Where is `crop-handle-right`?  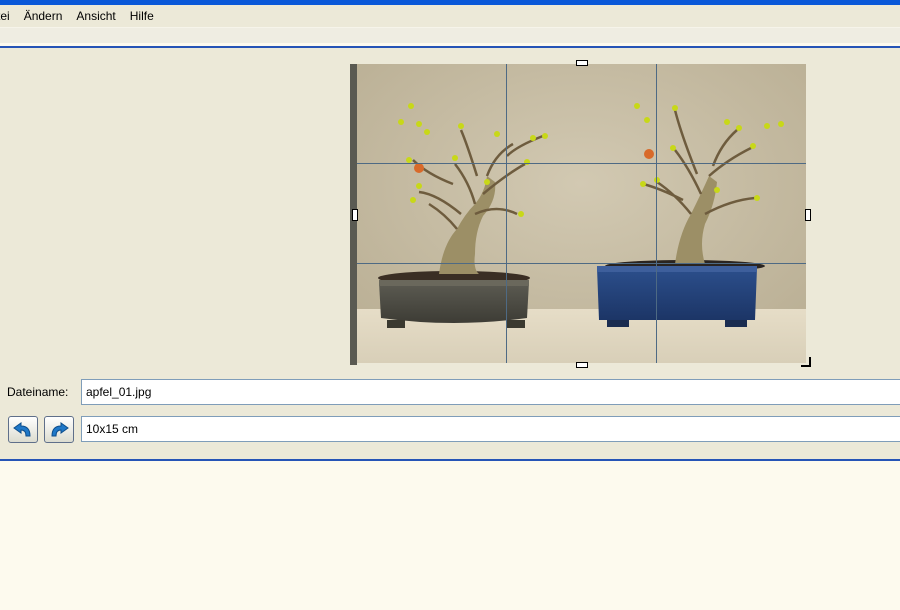 crop-handle-right is located at coordinates (808, 215).